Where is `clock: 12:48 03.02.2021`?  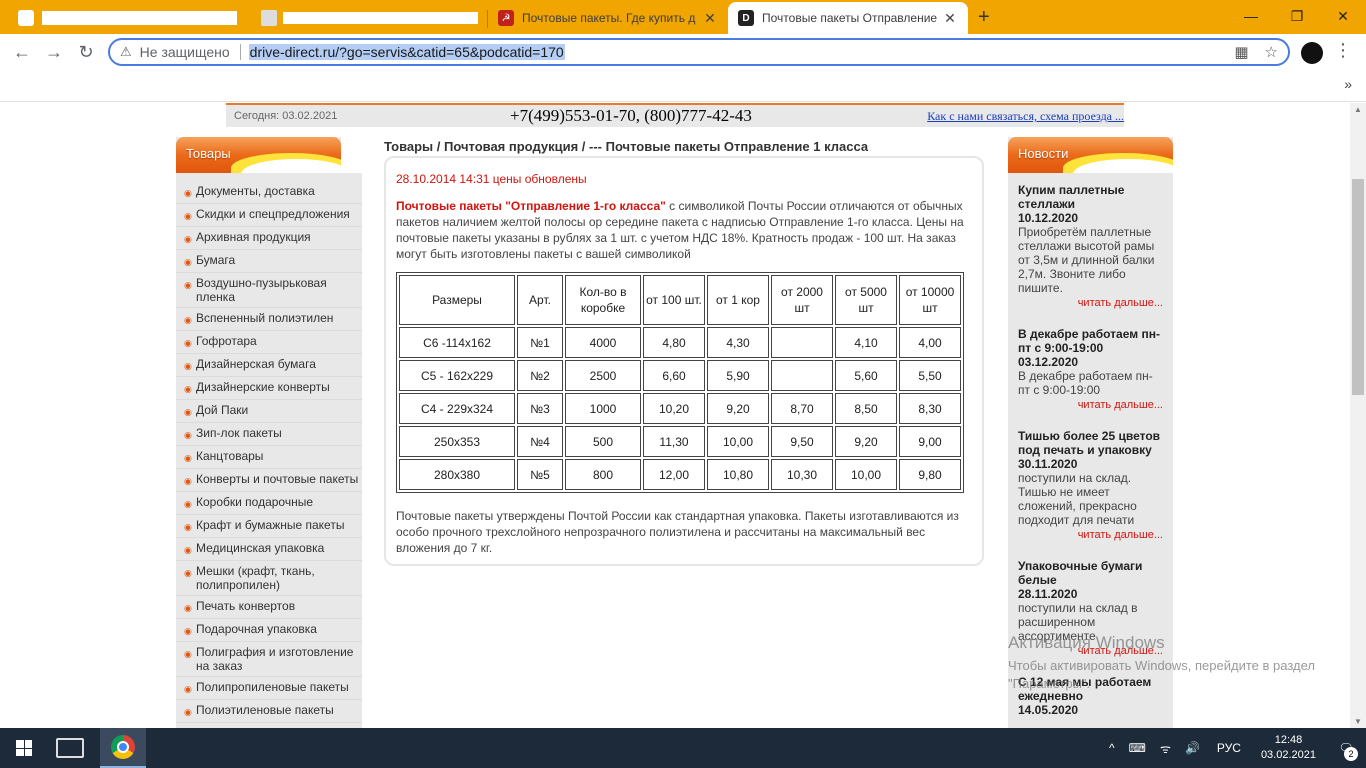 clock: 12:48 03.02.2021 is located at coordinates (1288, 748).